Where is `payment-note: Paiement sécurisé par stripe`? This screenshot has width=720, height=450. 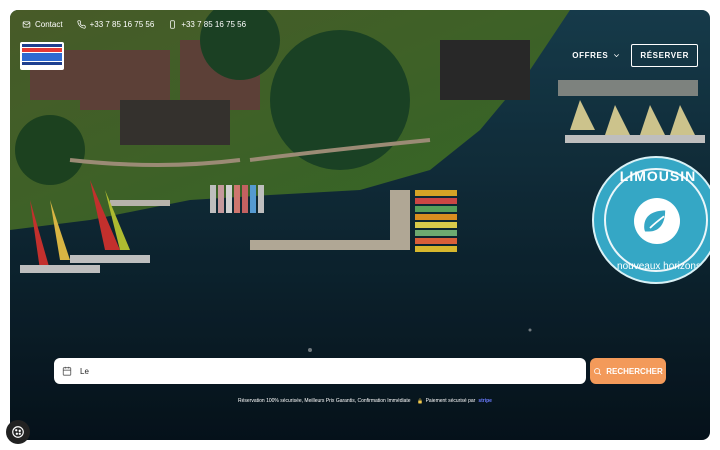
payment-note: Paiement sécurisé par stripe is located at coordinates (454, 401).